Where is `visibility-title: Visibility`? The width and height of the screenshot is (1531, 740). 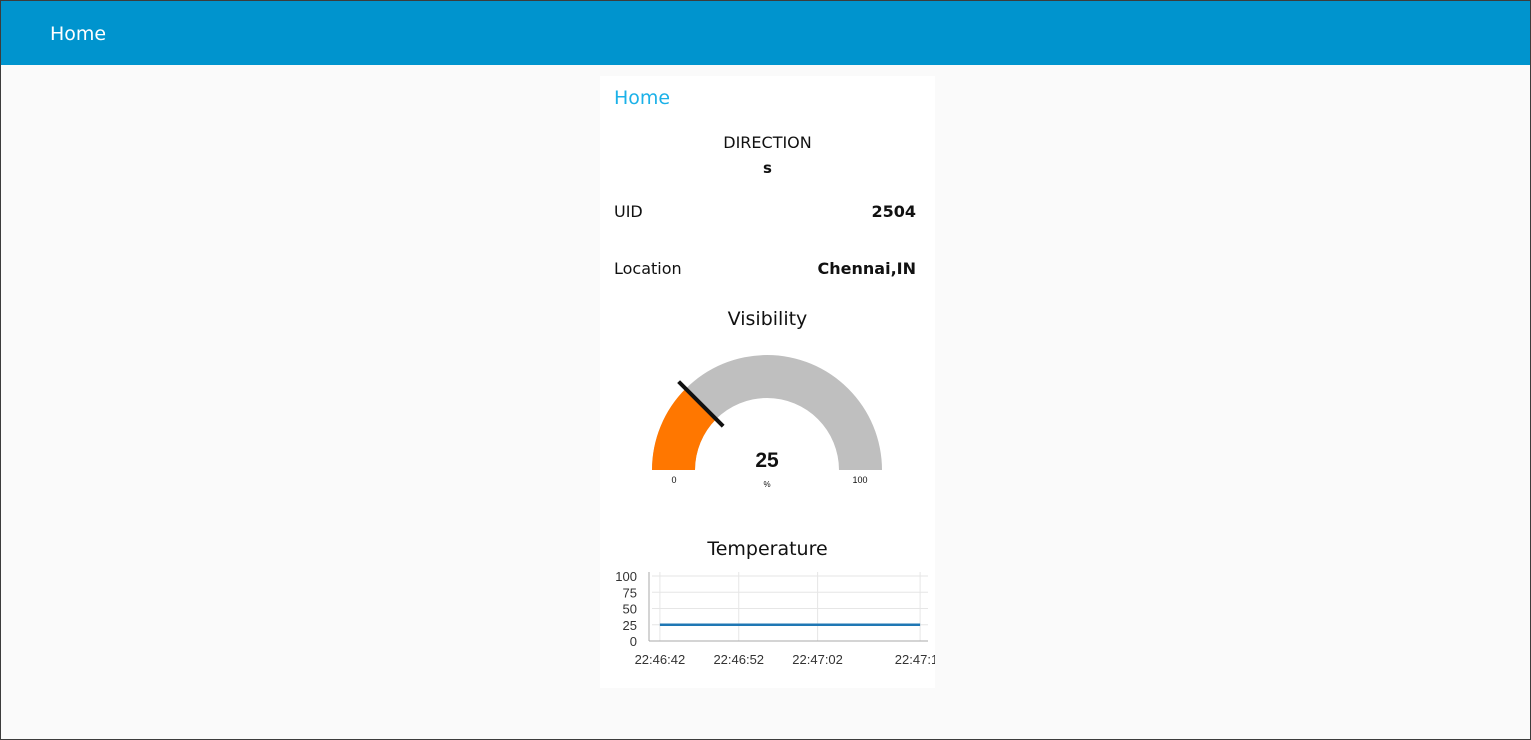 visibility-title: Visibility is located at coordinates (767, 319).